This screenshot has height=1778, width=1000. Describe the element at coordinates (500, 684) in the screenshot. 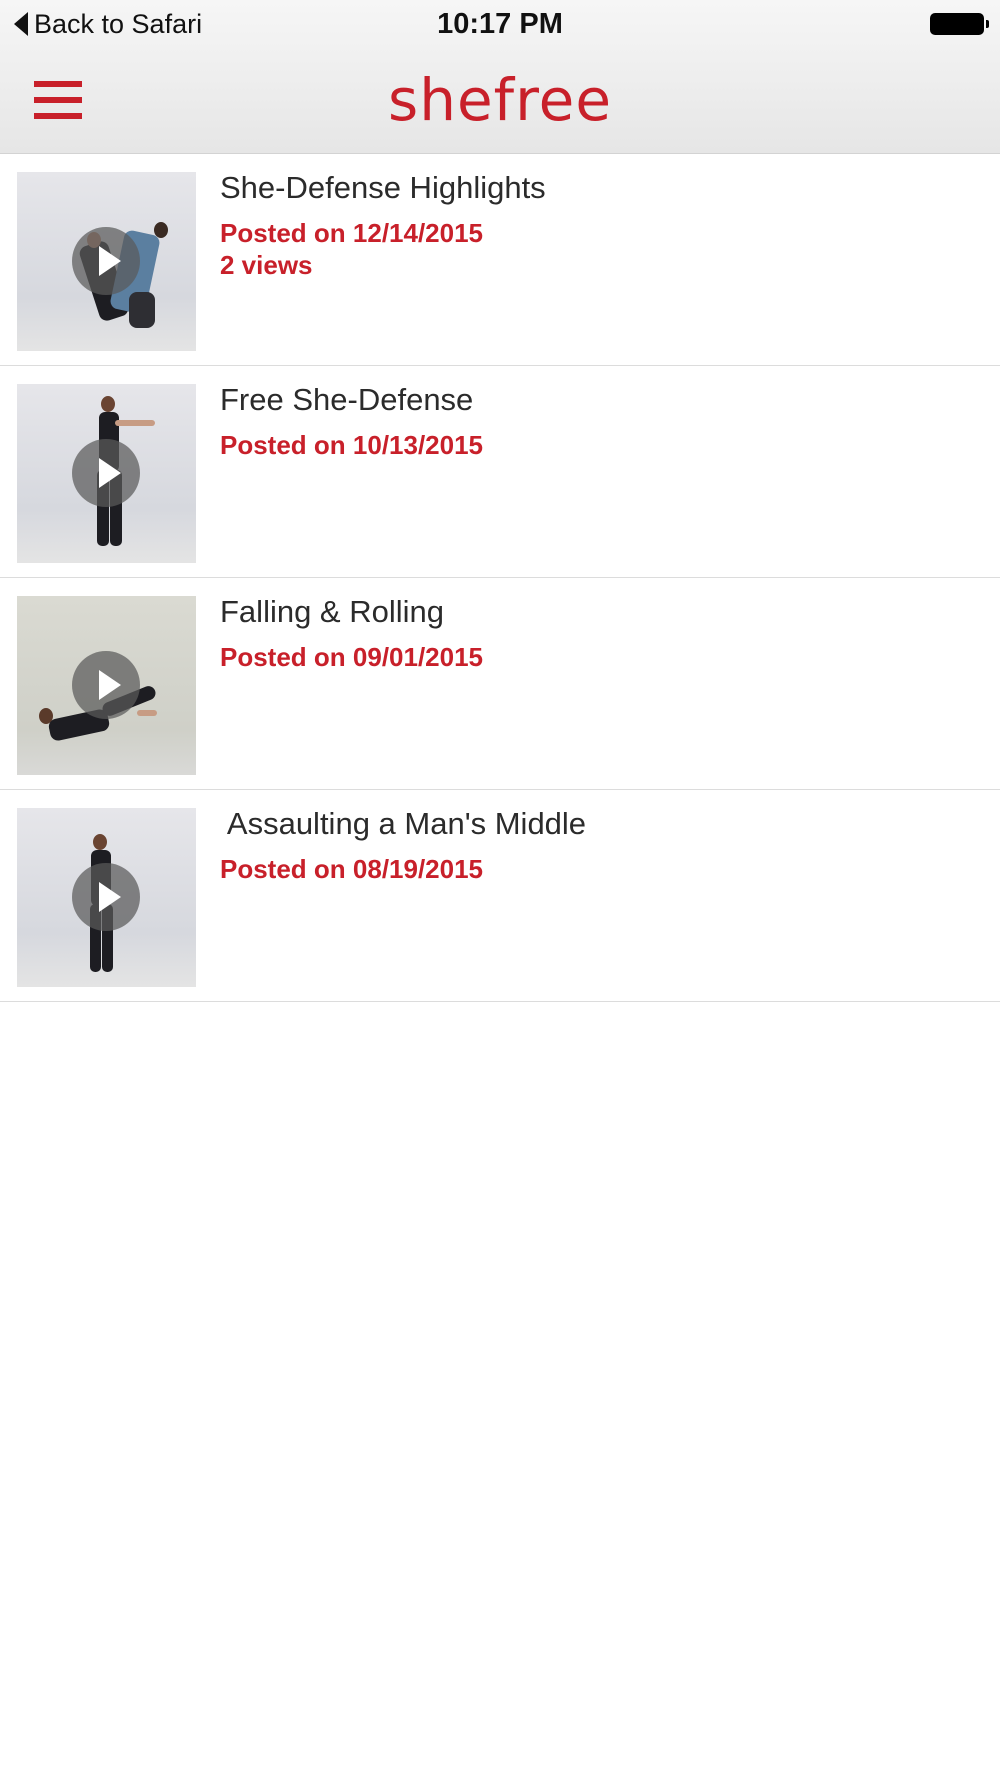

I see `video-list-item: Falling & Rolling Posted on 09/01/2015` at that location.